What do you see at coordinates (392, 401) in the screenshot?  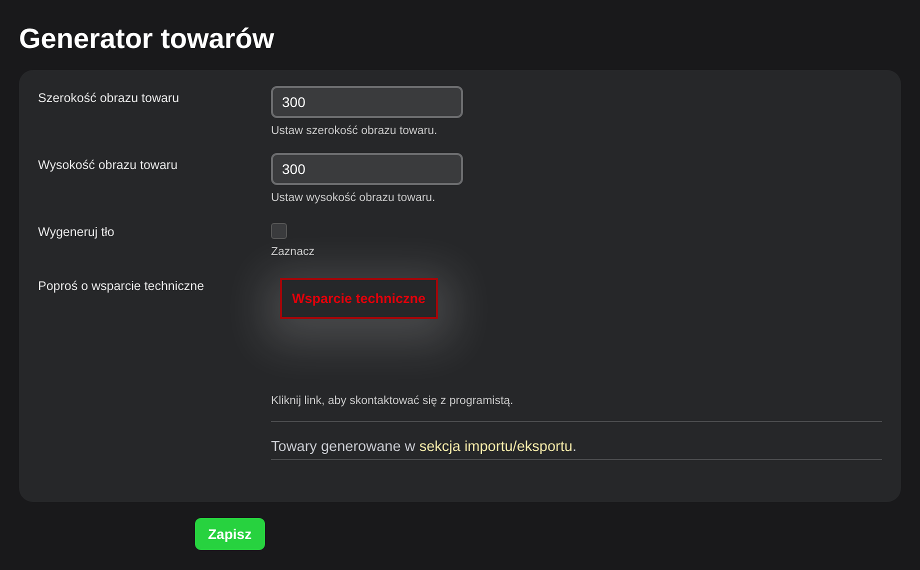 I see `help-text: Kliknij link, aby skontaktować się z programistą.` at bounding box center [392, 401].